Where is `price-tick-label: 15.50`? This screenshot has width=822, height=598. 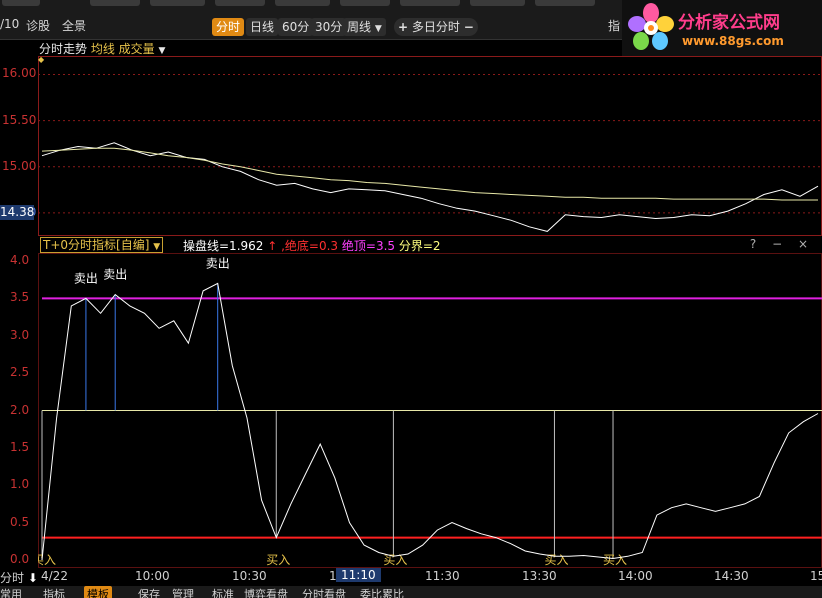 price-tick-label: 15.50 is located at coordinates (19, 119).